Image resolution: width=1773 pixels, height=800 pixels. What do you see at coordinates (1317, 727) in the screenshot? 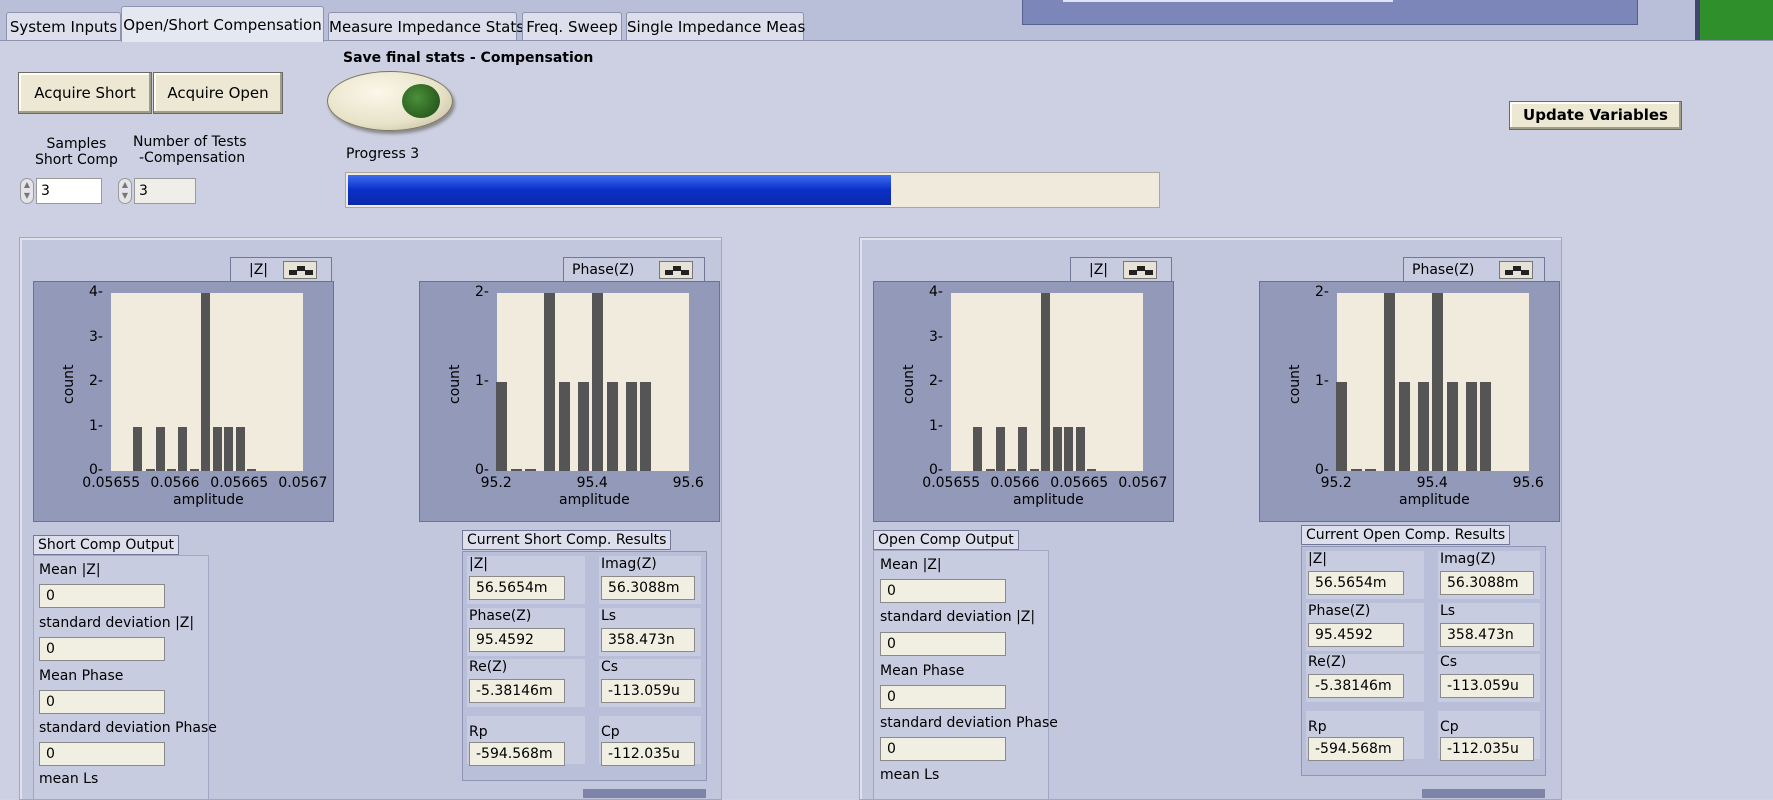
I see `result-label: Rp` at bounding box center [1317, 727].